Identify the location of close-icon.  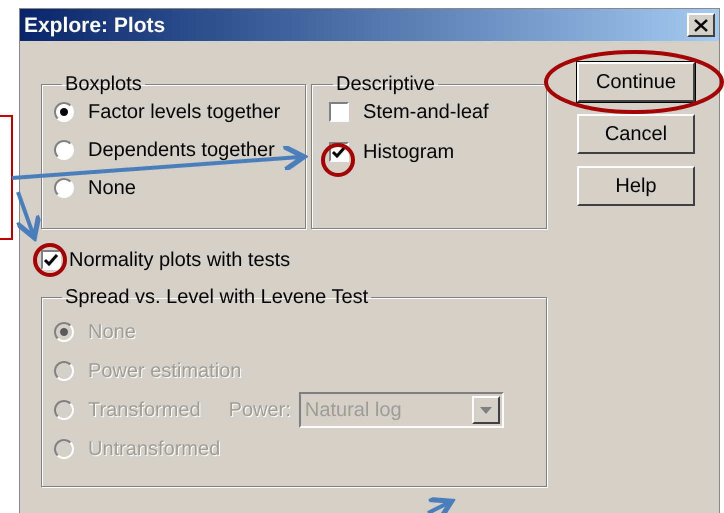
(701, 25).